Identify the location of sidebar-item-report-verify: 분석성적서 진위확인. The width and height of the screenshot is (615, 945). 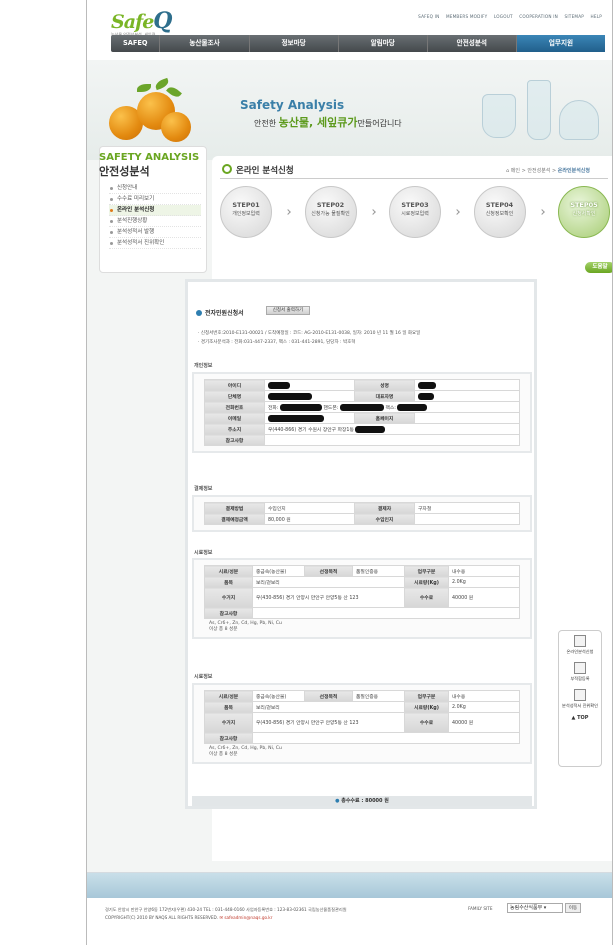
(155, 243).